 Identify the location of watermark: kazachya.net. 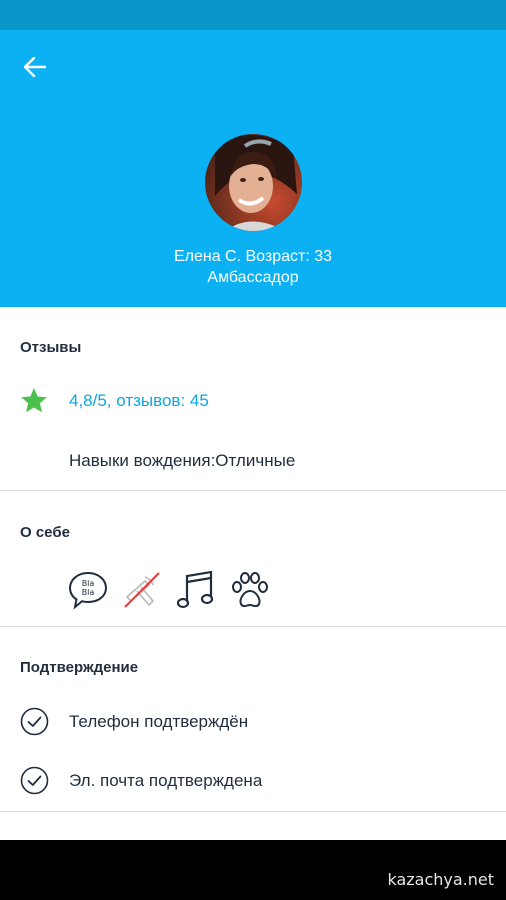
(440, 879).